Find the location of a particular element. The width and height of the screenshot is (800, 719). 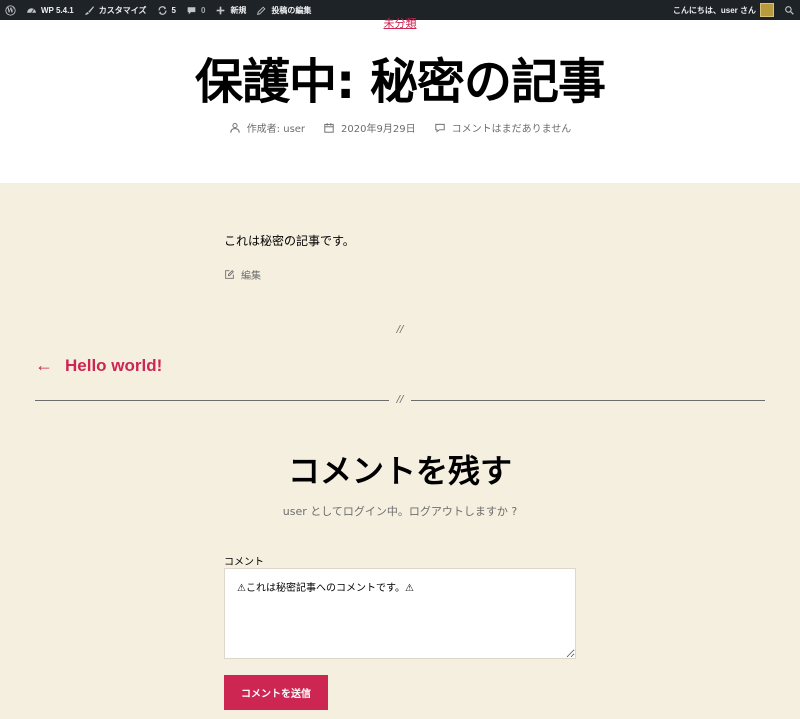

submit-comment-button: コメントを送信 is located at coordinates (276, 692).